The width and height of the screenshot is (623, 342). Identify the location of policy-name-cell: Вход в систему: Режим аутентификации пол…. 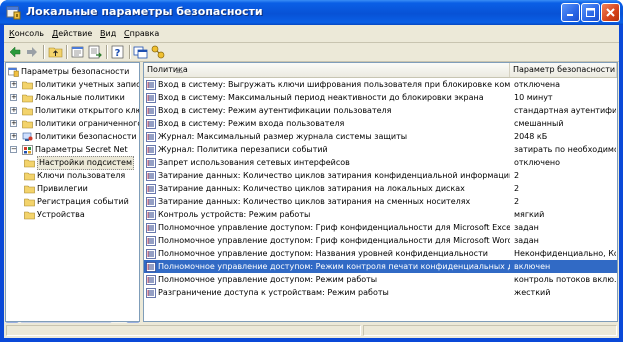
(275, 110).